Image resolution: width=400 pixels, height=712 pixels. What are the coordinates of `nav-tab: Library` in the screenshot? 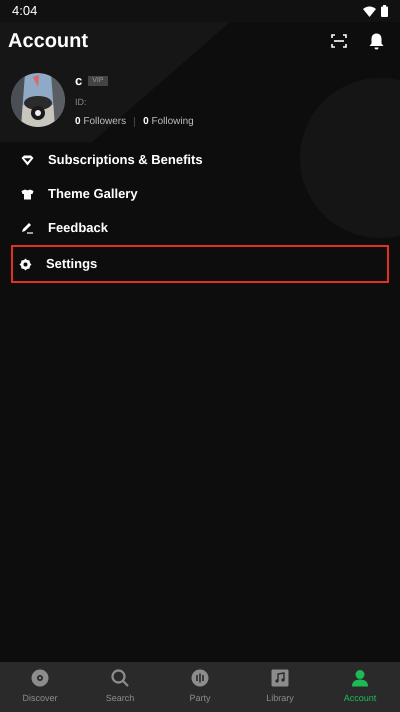 It's located at (280, 687).